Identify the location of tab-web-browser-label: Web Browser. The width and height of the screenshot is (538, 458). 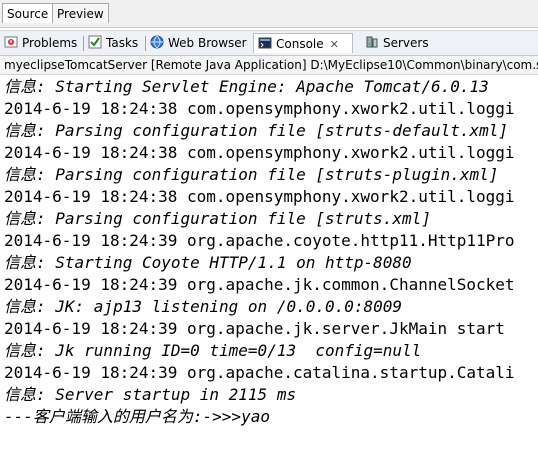
(207, 43).